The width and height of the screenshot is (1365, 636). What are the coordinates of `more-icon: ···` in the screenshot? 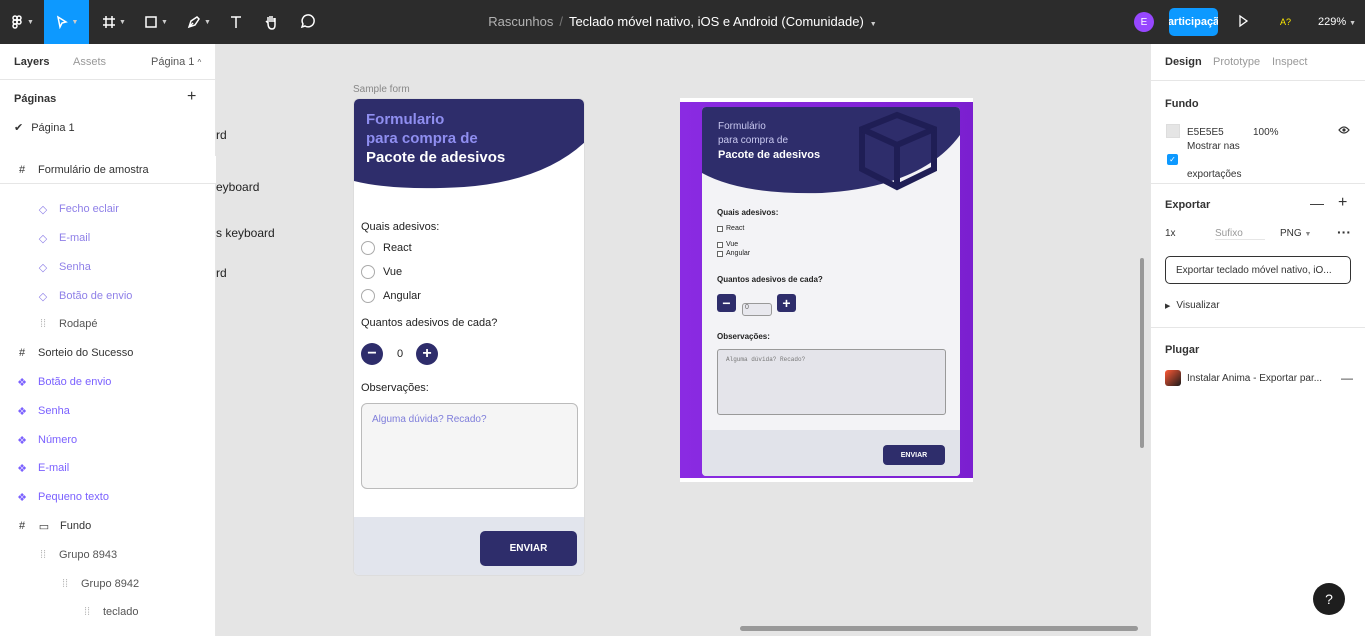 It's located at (1344, 232).